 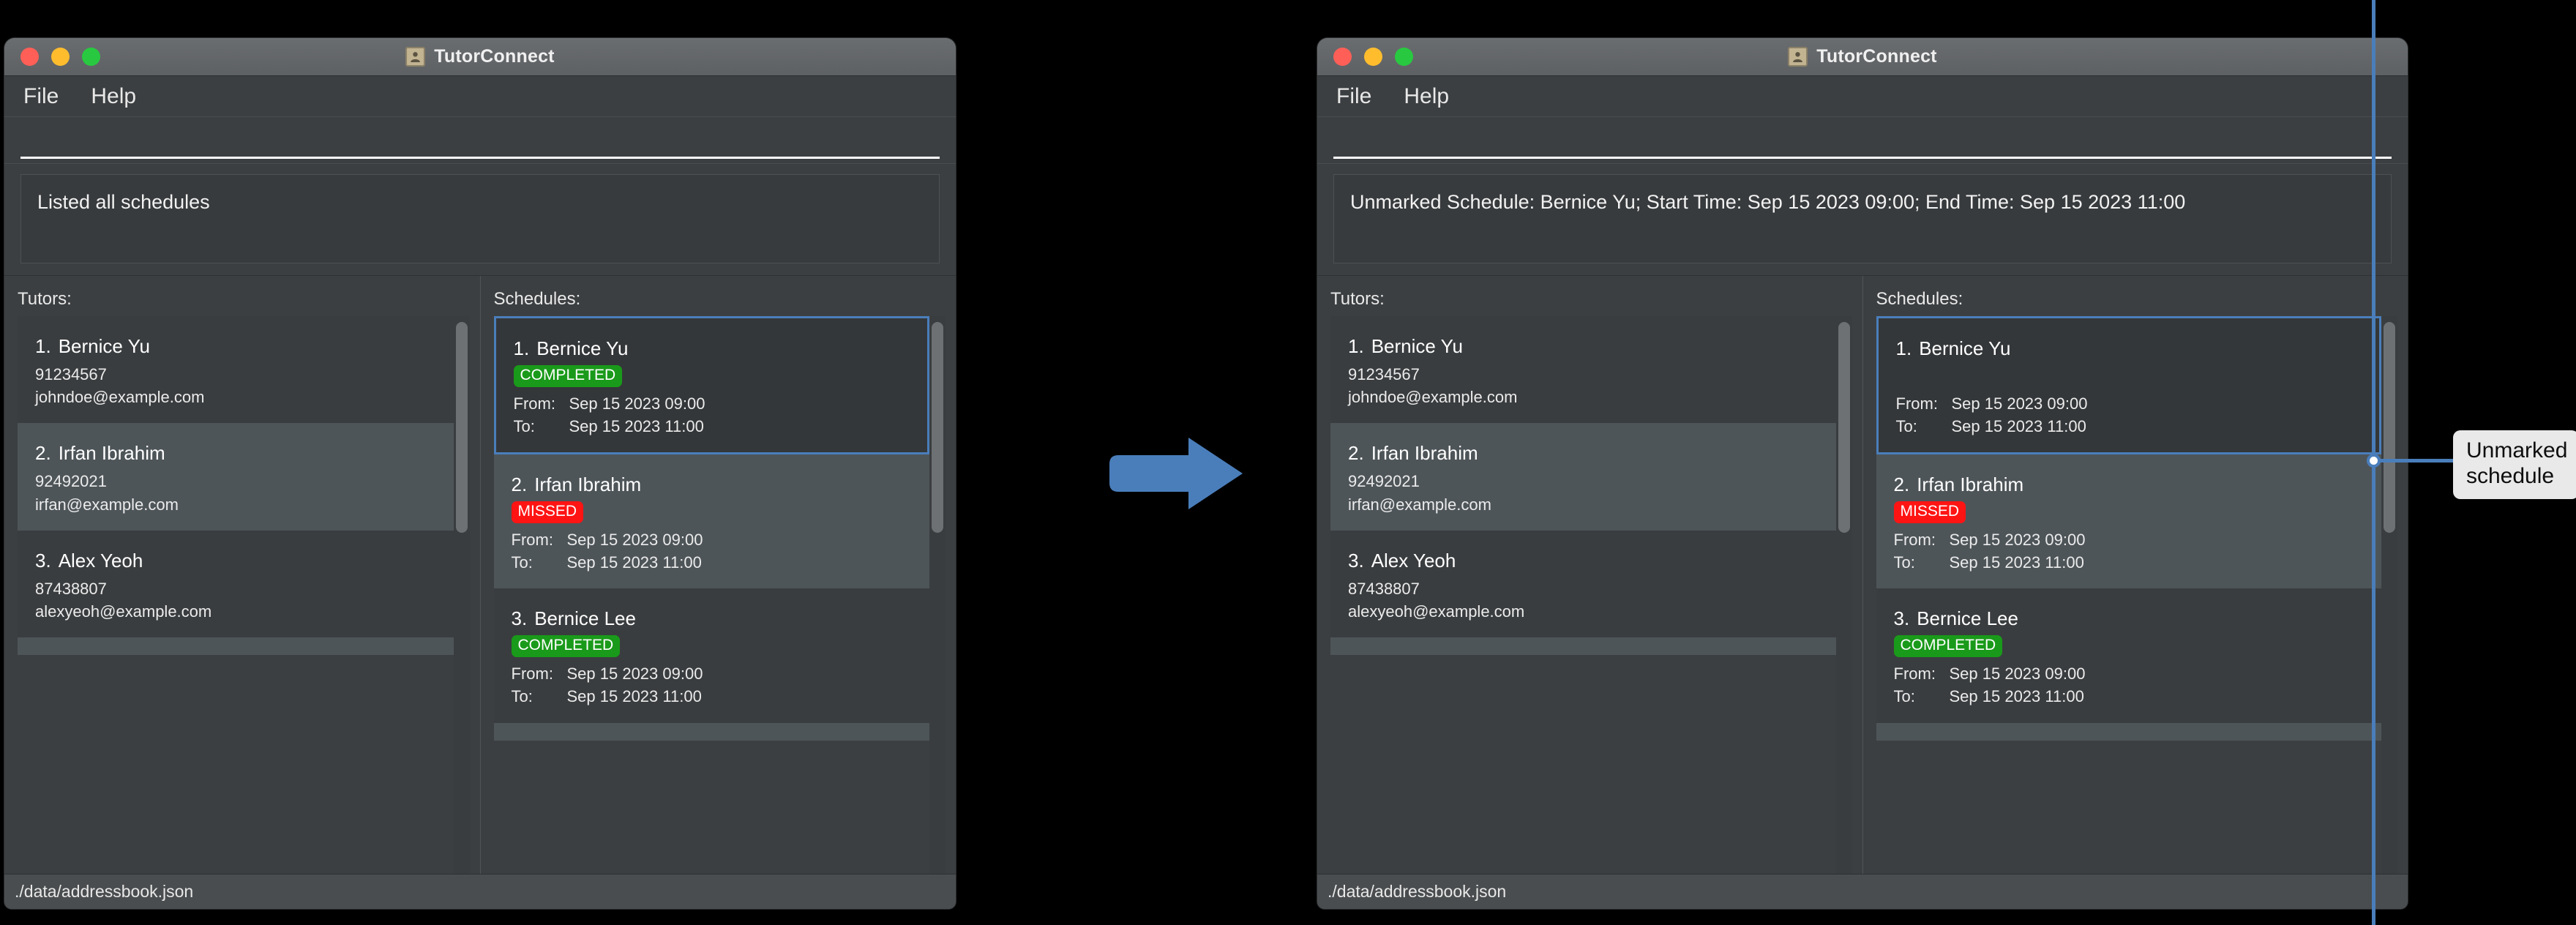 I want to click on command-box, so click(x=1862, y=141).